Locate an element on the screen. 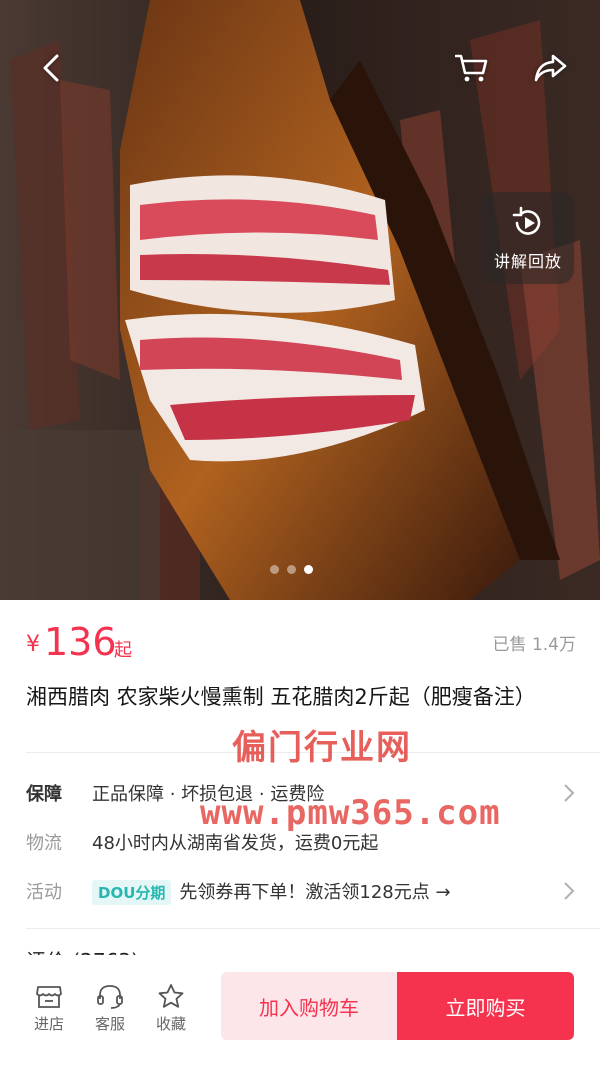  store-icon is located at coordinates (49, 997).